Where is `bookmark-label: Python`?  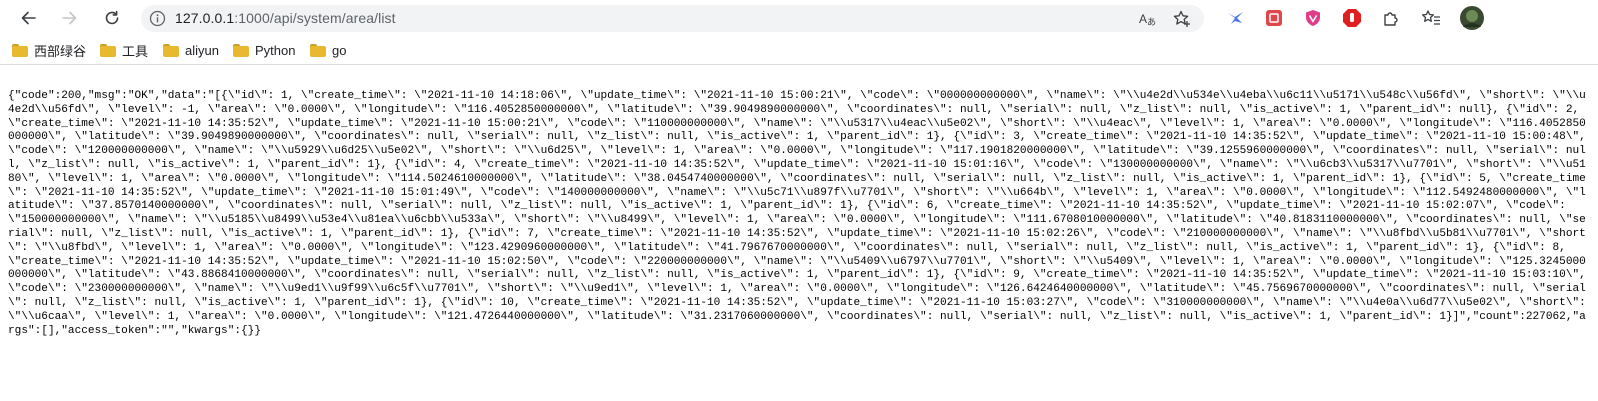 bookmark-label: Python is located at coordinates (275, 50).